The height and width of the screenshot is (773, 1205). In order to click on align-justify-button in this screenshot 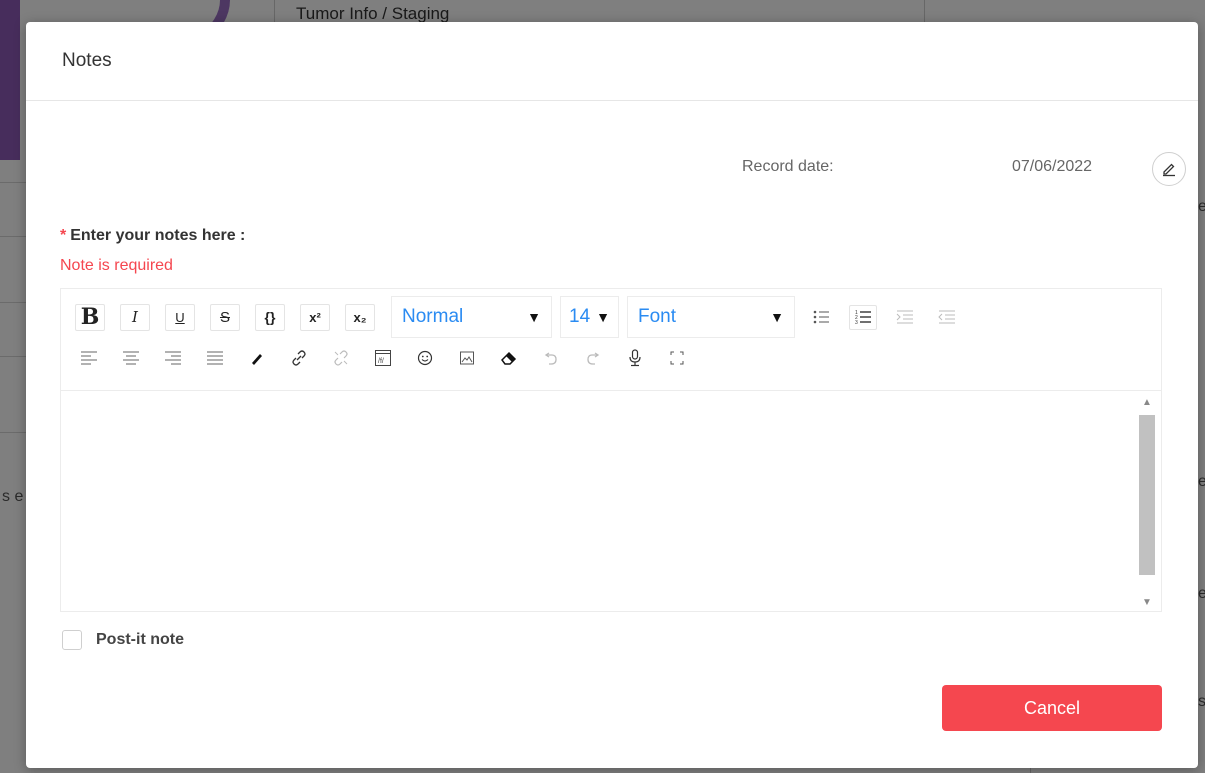, I will do `click(215, 358)`.